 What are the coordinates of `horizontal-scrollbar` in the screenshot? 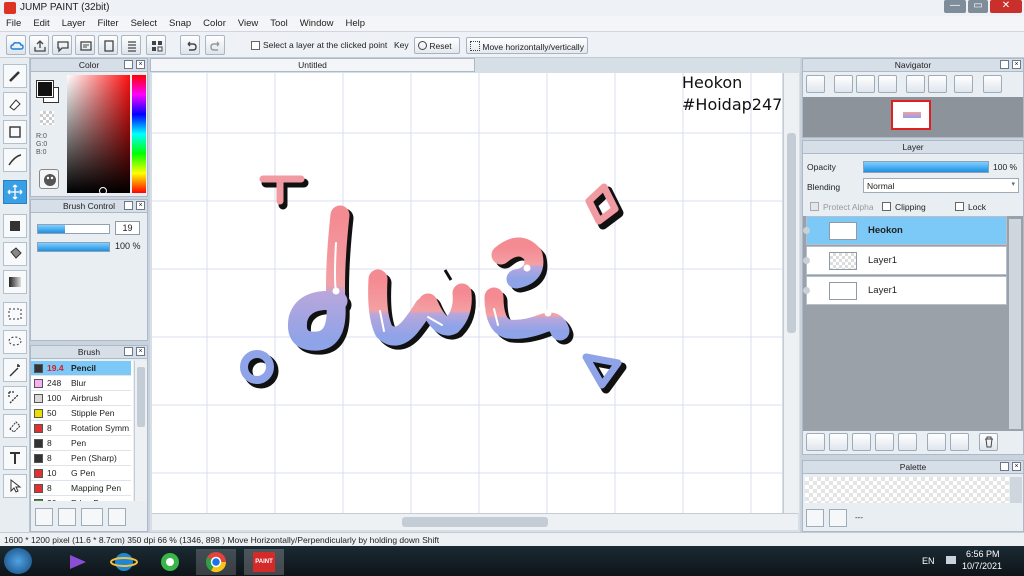 It's located at (475, 521).